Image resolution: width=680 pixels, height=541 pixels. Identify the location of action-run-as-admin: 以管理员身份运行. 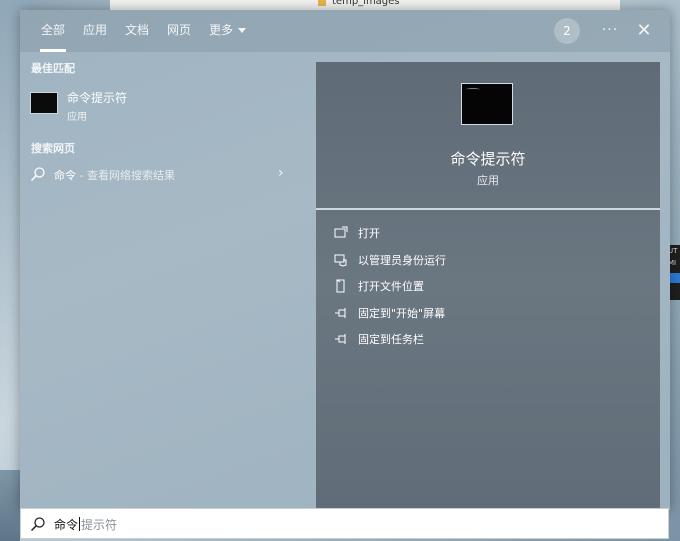
(488, 262).